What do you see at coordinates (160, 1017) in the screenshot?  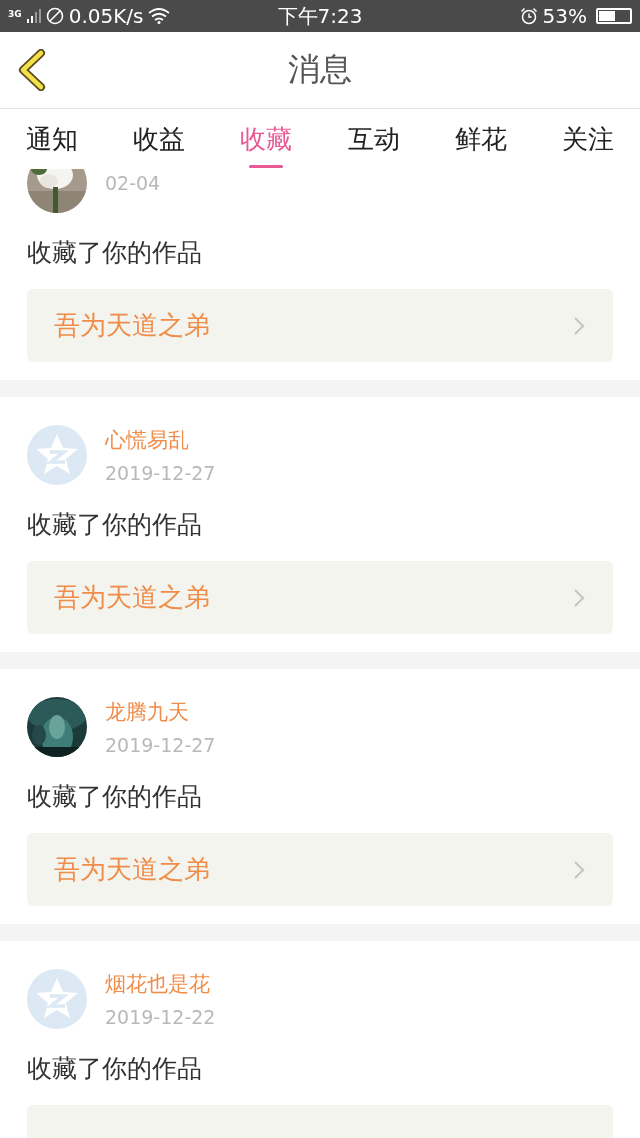 I see `message-date: 2019-12-22` at bounding box center [160, 1017].